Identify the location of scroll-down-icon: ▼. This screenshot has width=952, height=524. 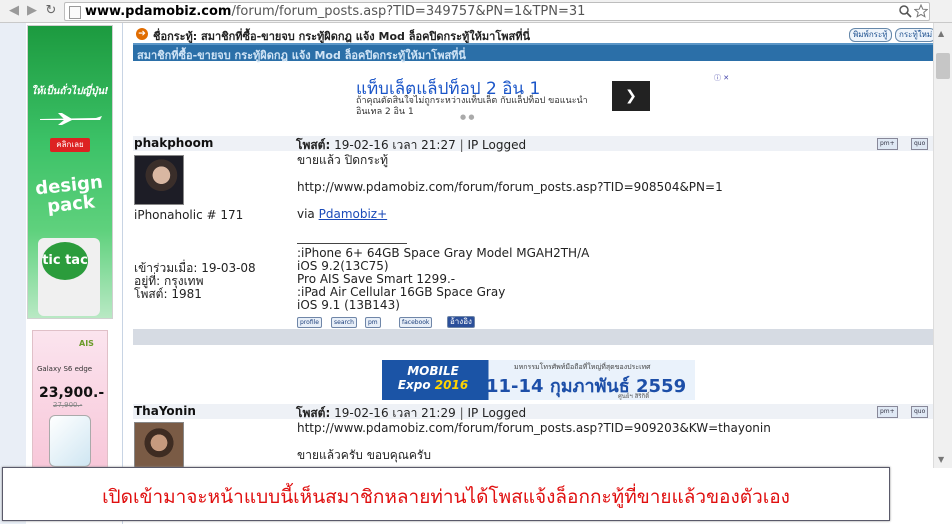
(941, 459).